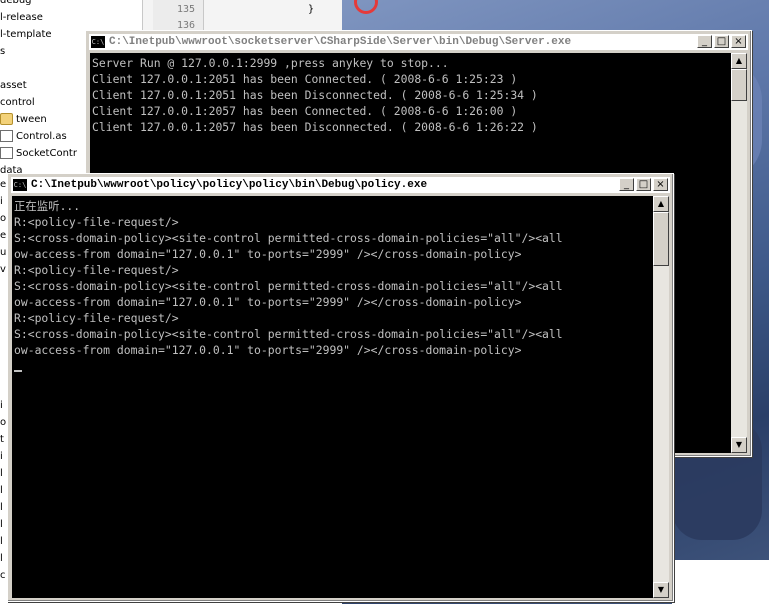 The width and height of the screenshot is (769, 604). I want to click on tree-item-label: asset, so click(13, 85).